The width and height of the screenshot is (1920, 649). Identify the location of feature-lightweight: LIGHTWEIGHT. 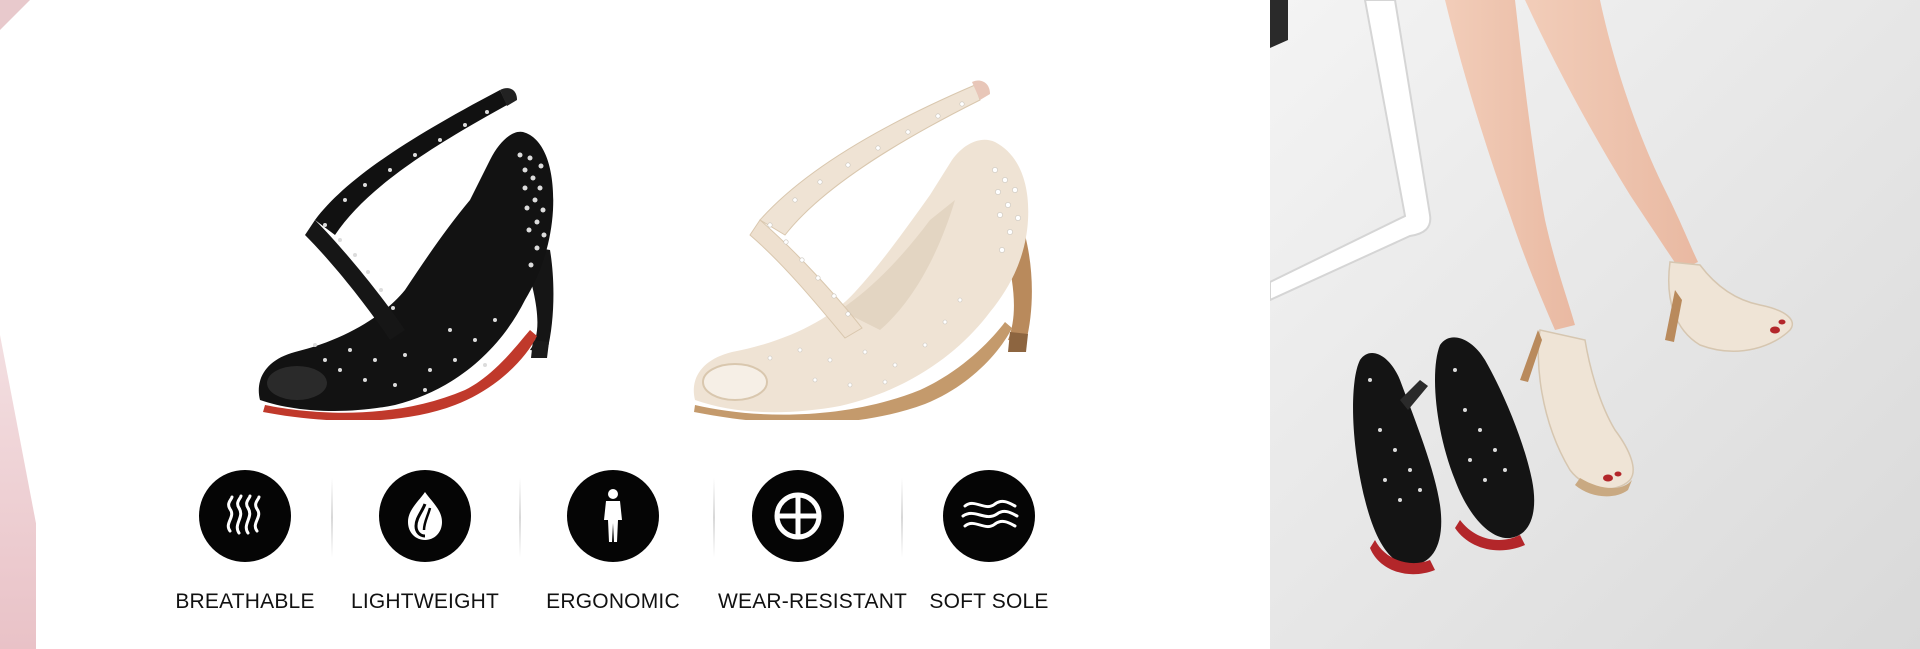
(425, 542).